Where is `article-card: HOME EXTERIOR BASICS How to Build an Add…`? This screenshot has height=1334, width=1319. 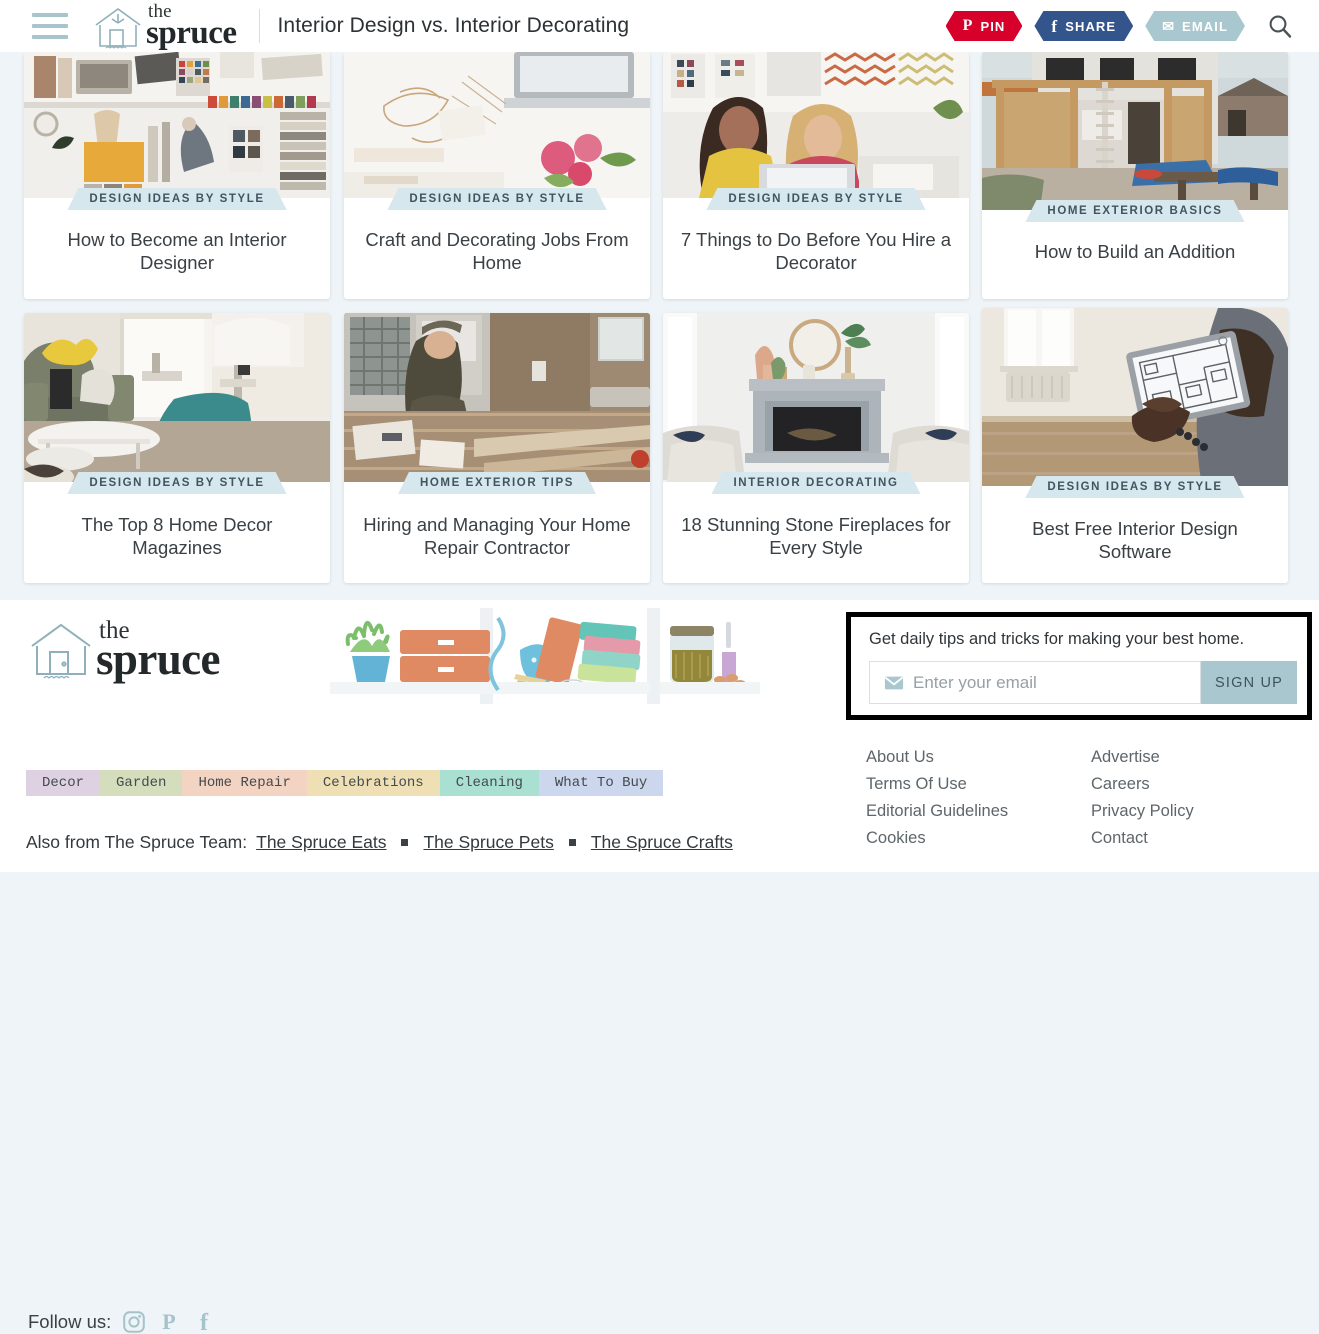 article-card: HOME EXTERIOR BASICS How to Build an Add… is located at coordinates (1135, 175).